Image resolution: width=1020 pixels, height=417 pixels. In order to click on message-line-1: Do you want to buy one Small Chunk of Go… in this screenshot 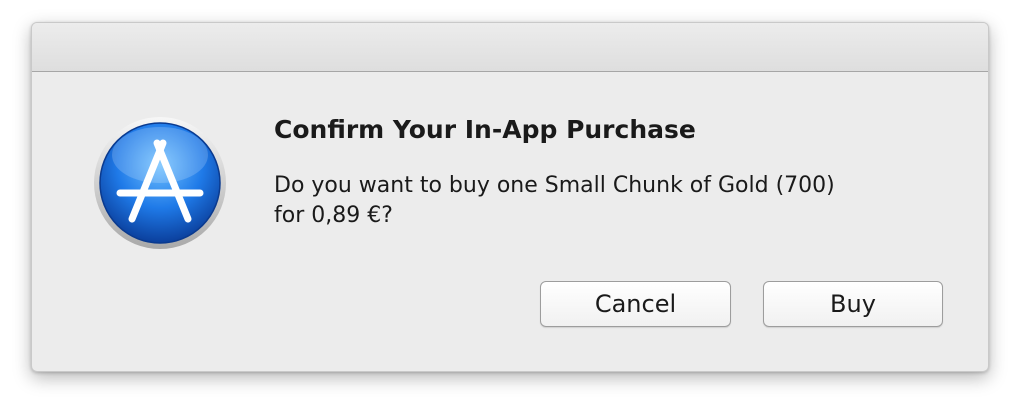, I will do `click(554, 185)`.